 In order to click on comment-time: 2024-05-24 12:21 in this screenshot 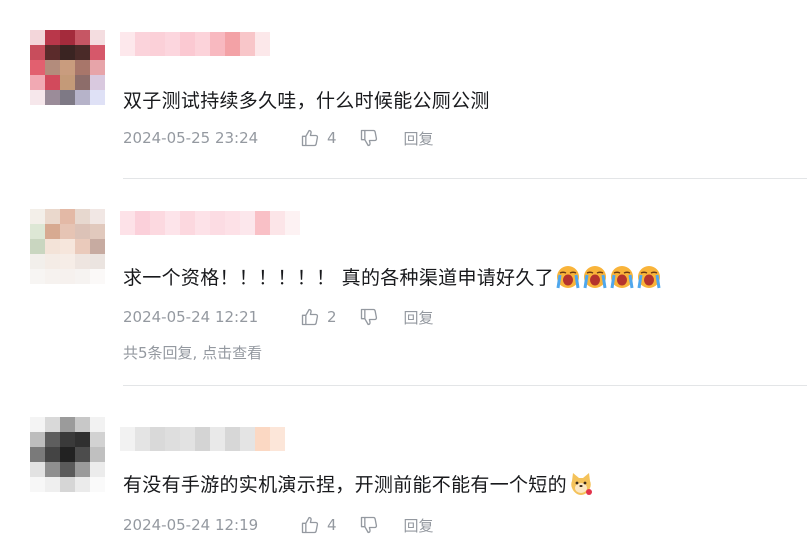, I will do `click(191, 317)`.